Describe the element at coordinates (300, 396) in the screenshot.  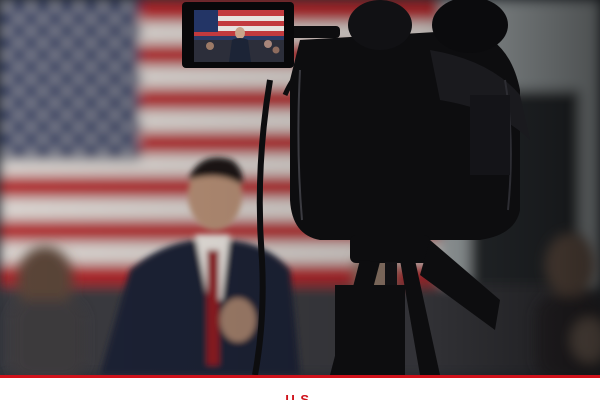
I see `section-label: U.S.` at that location.